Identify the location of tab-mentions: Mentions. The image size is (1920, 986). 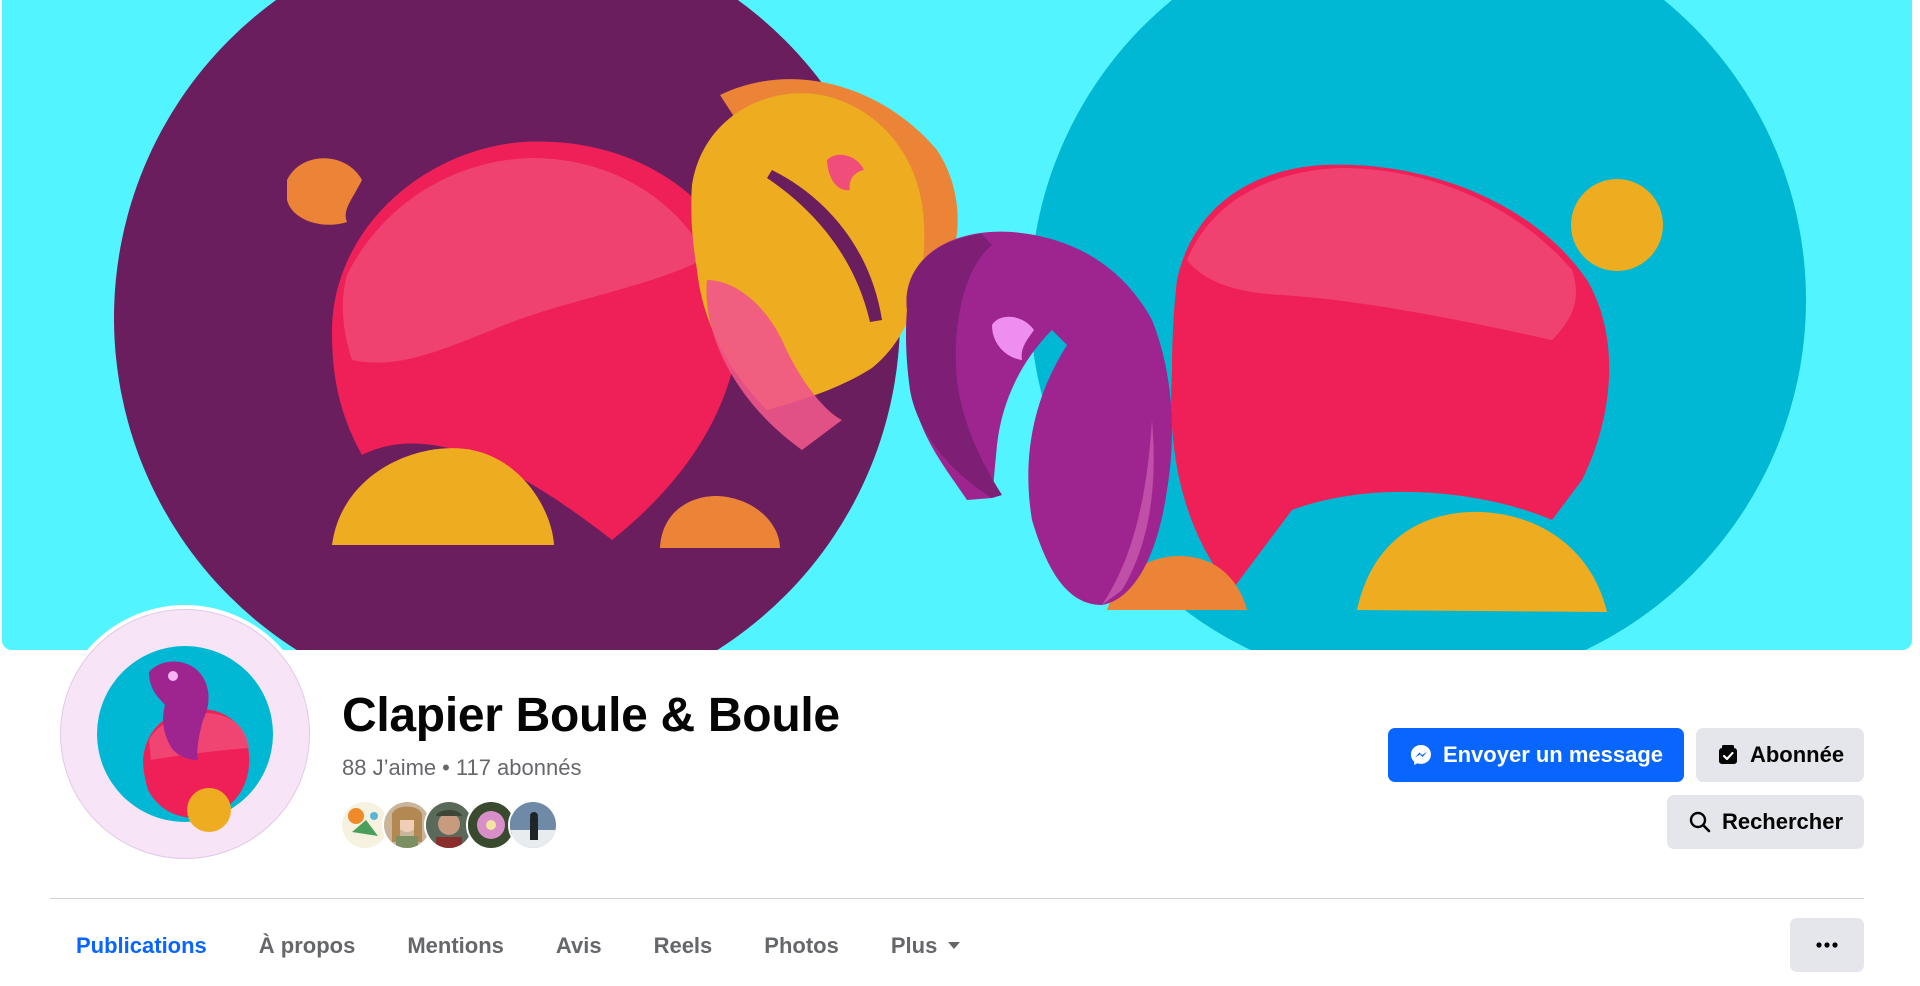
(455, 946).